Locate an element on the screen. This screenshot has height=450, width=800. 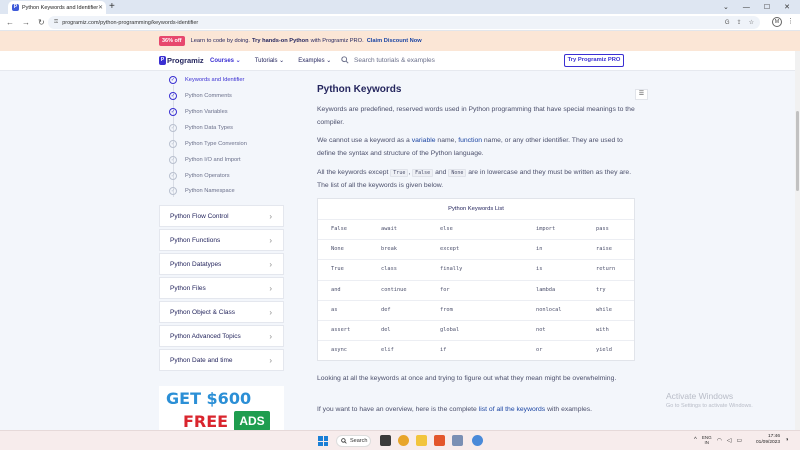
sidebar-topic-type-conversion: ✓ Python Type Conversion is located at coordinates (221, 144).